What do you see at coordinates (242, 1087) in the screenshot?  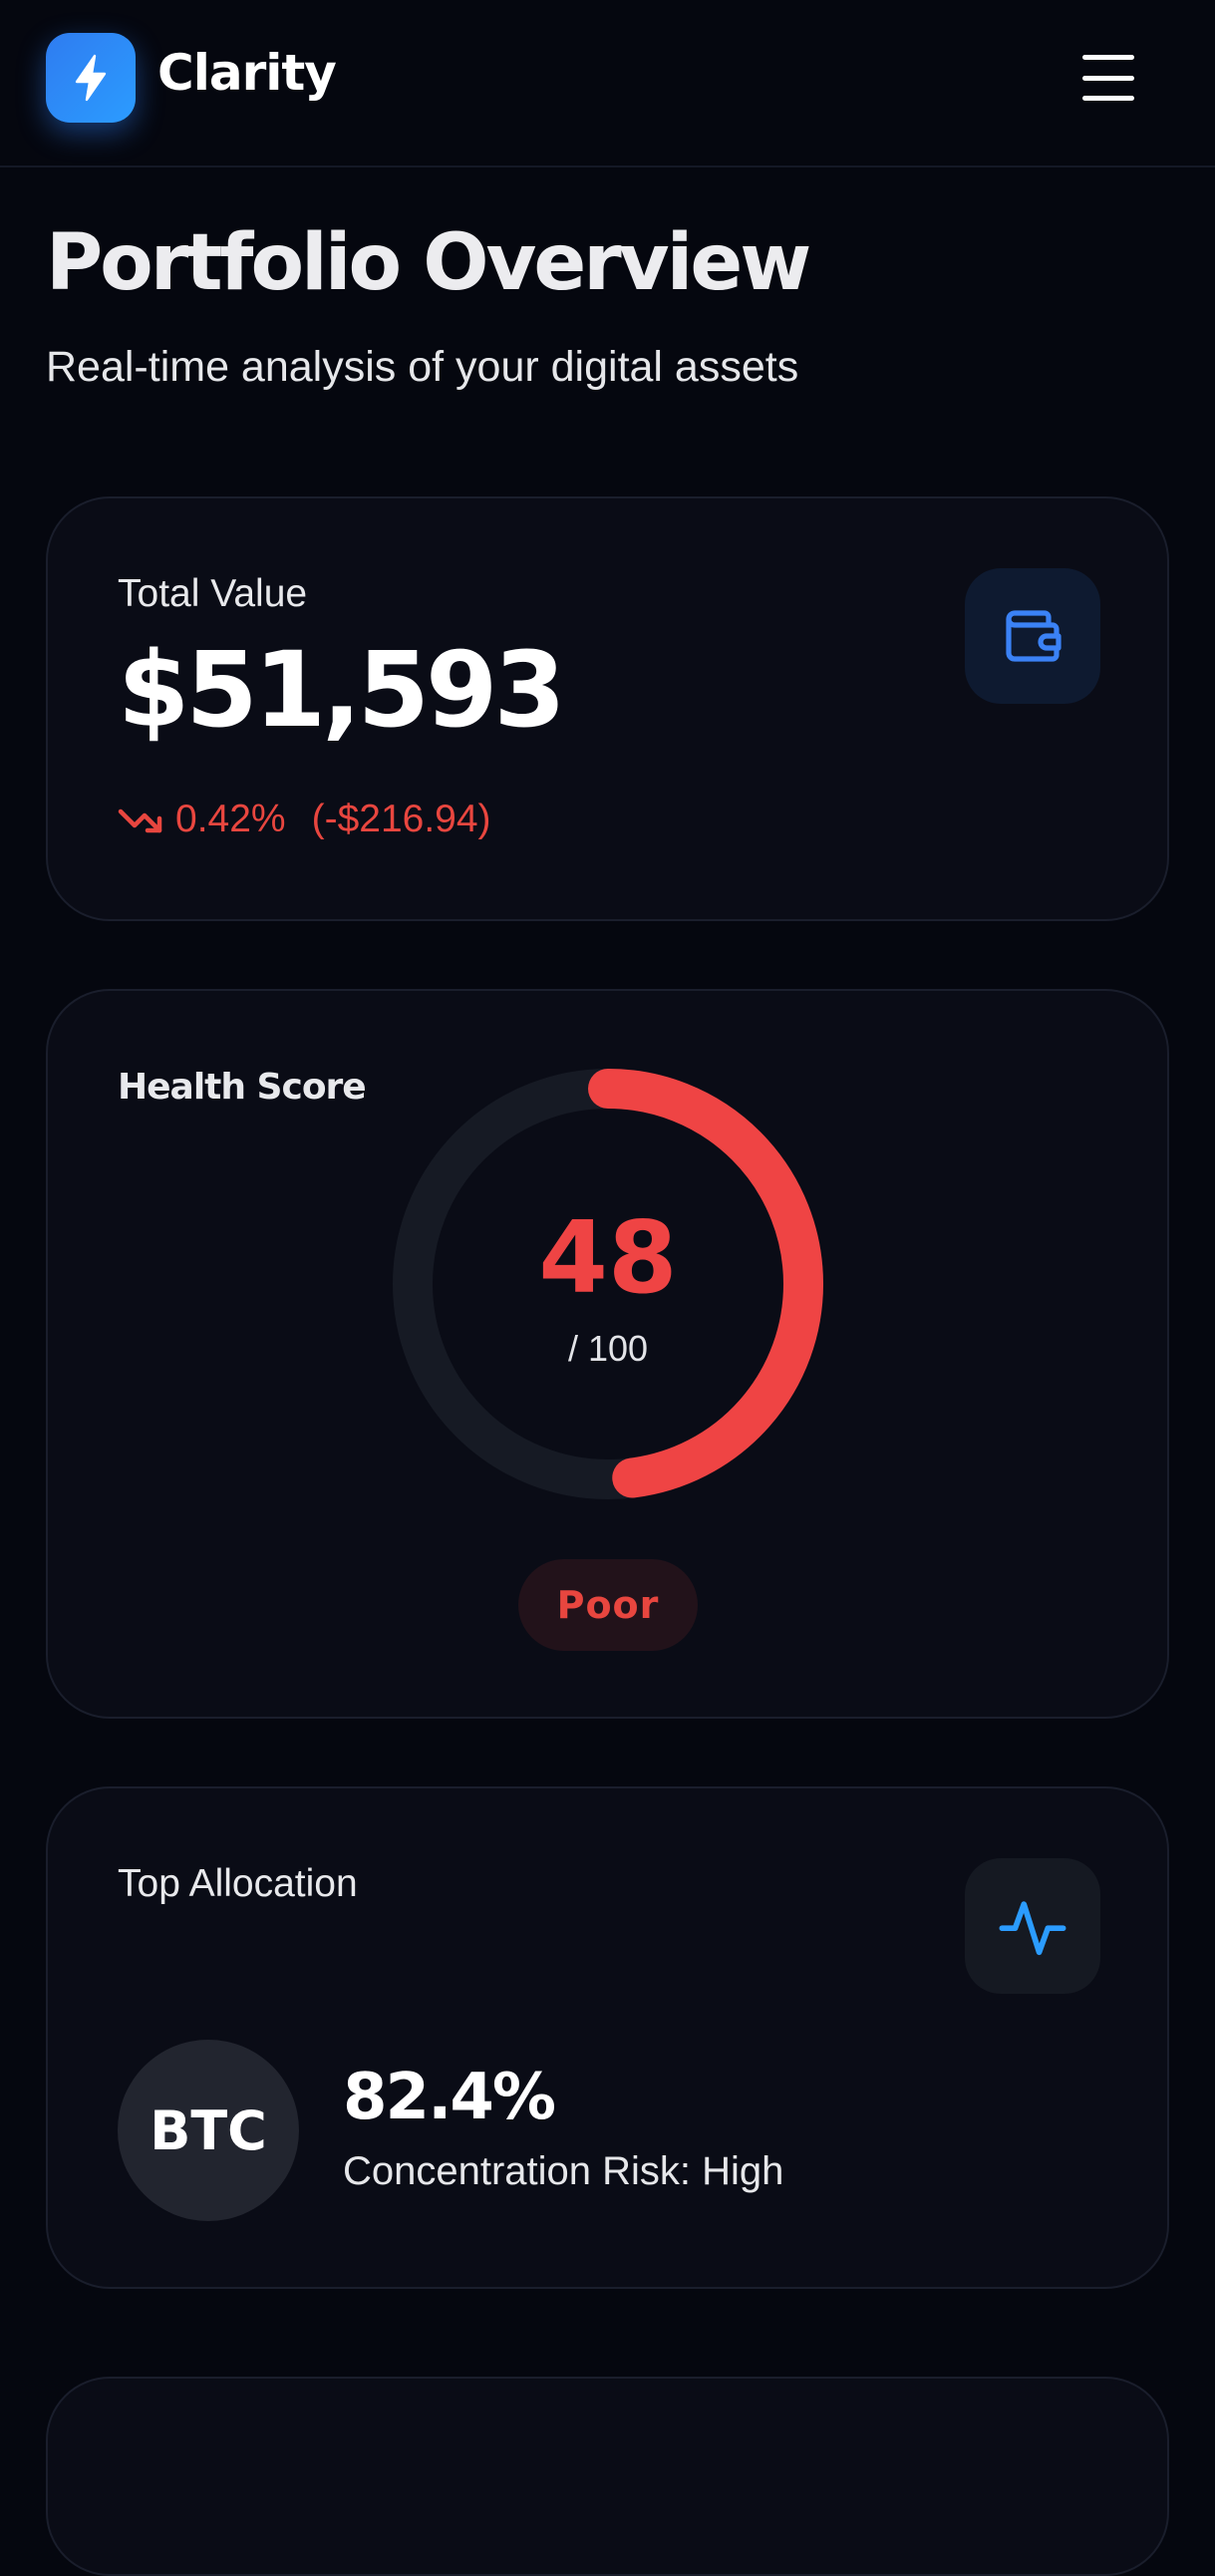 I see `health-score-label: Health Score` at bounding box center [242, 1087].